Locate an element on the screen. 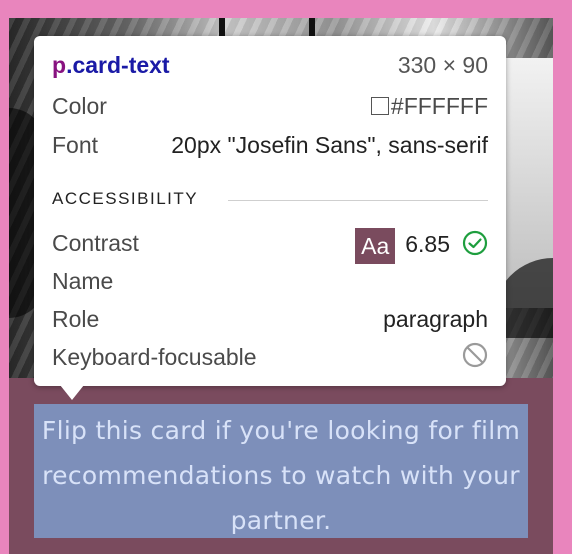 Image resolution: width=572 pixels, height=554 pixels. element-selector: p.card-text is located at coordinates (111, 65).